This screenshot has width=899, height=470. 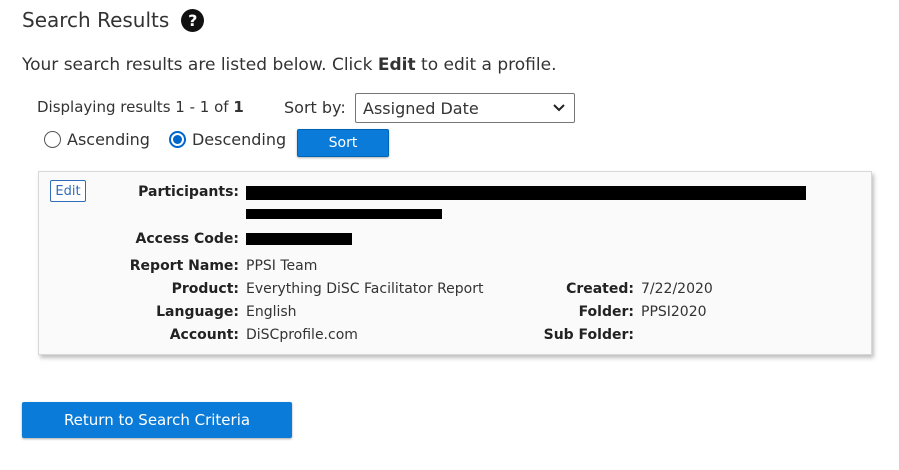 I want to click on folder-label: Folder:, so click(x=606, y=312).